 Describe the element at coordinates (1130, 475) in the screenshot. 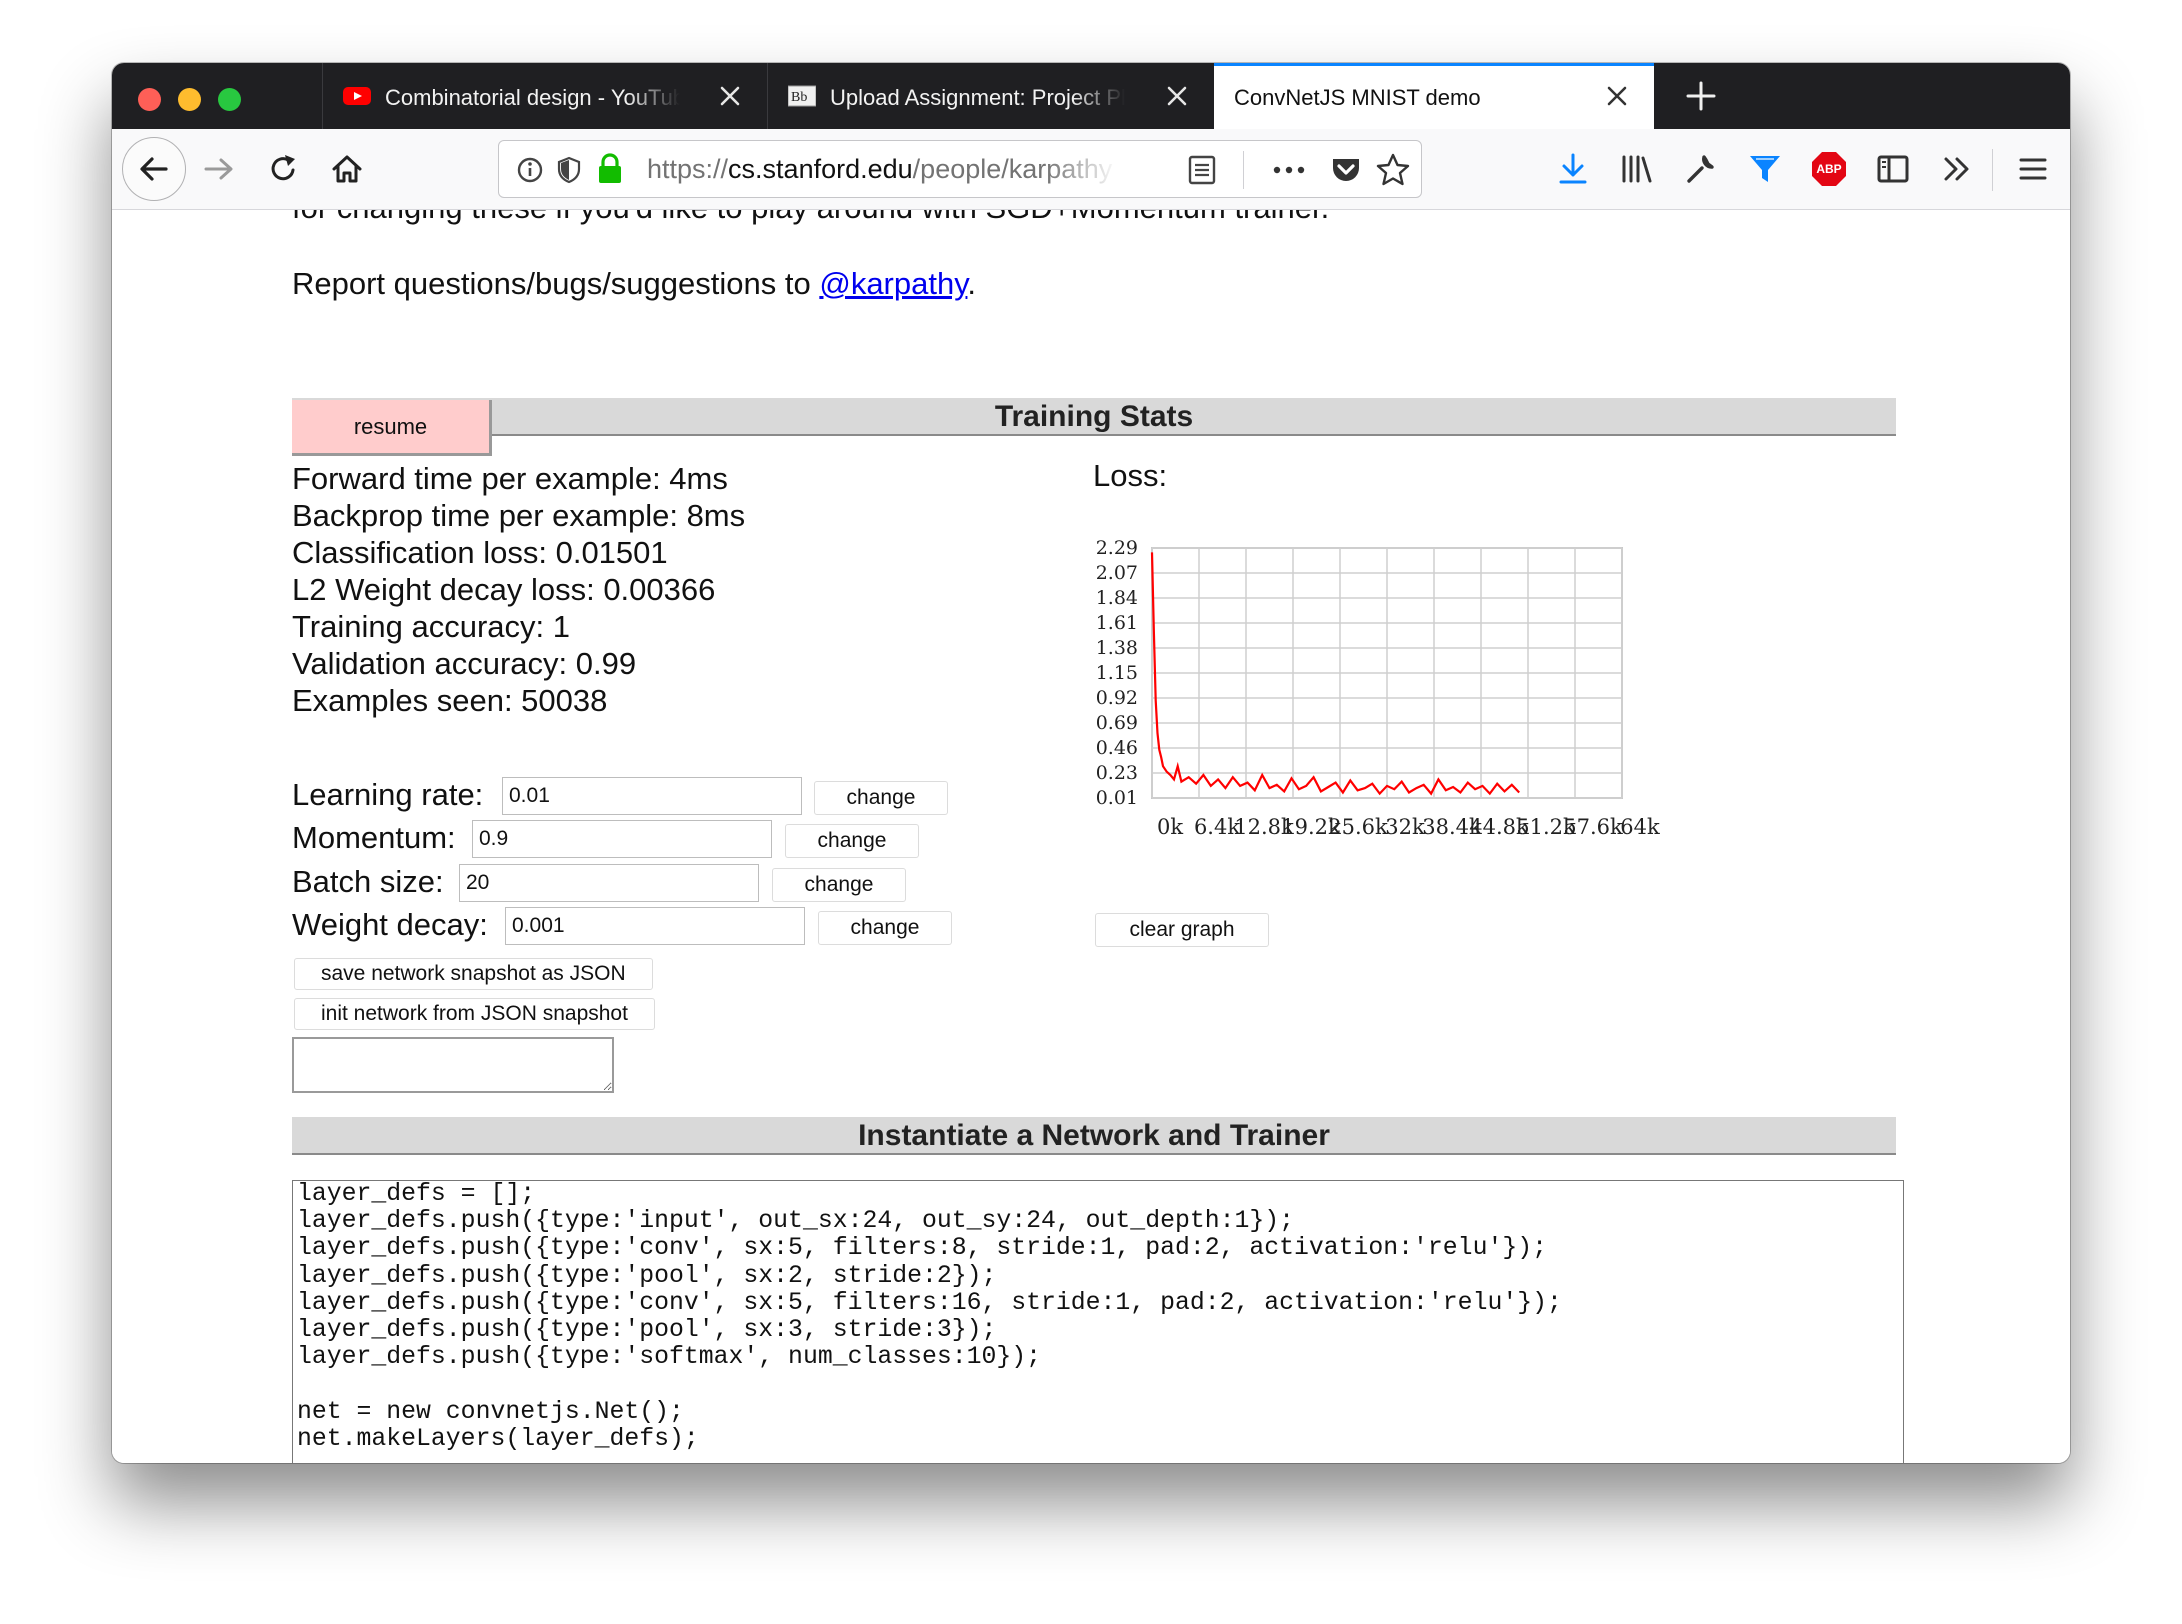

I see `loss-label: Loss:` at that location.